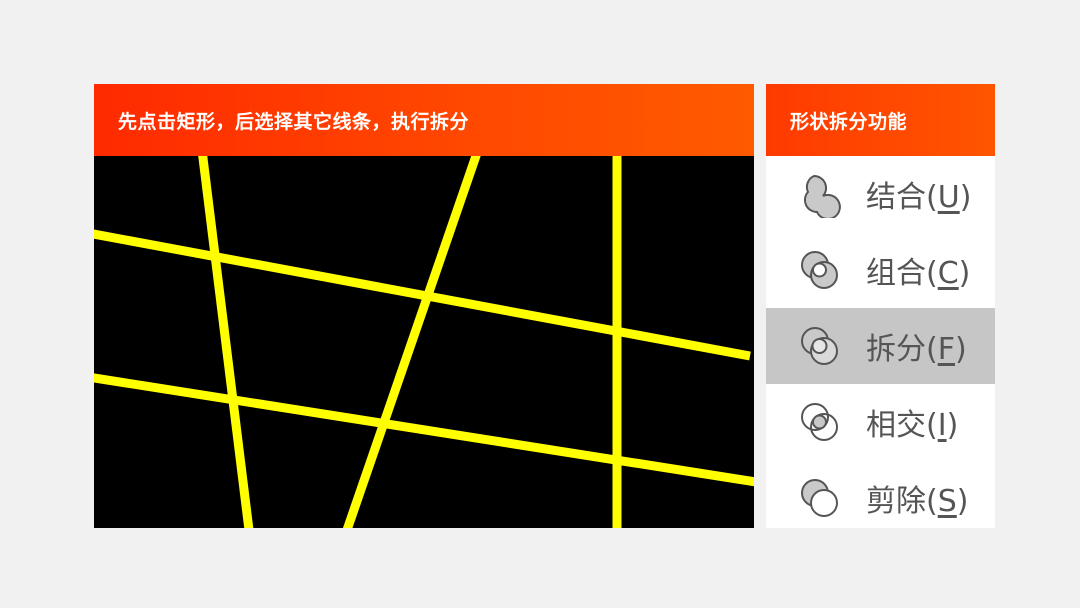 This screenshot has height=608, width=1080. I want to click on menu-item-subtract: 剪除(S), so click(880, 494).